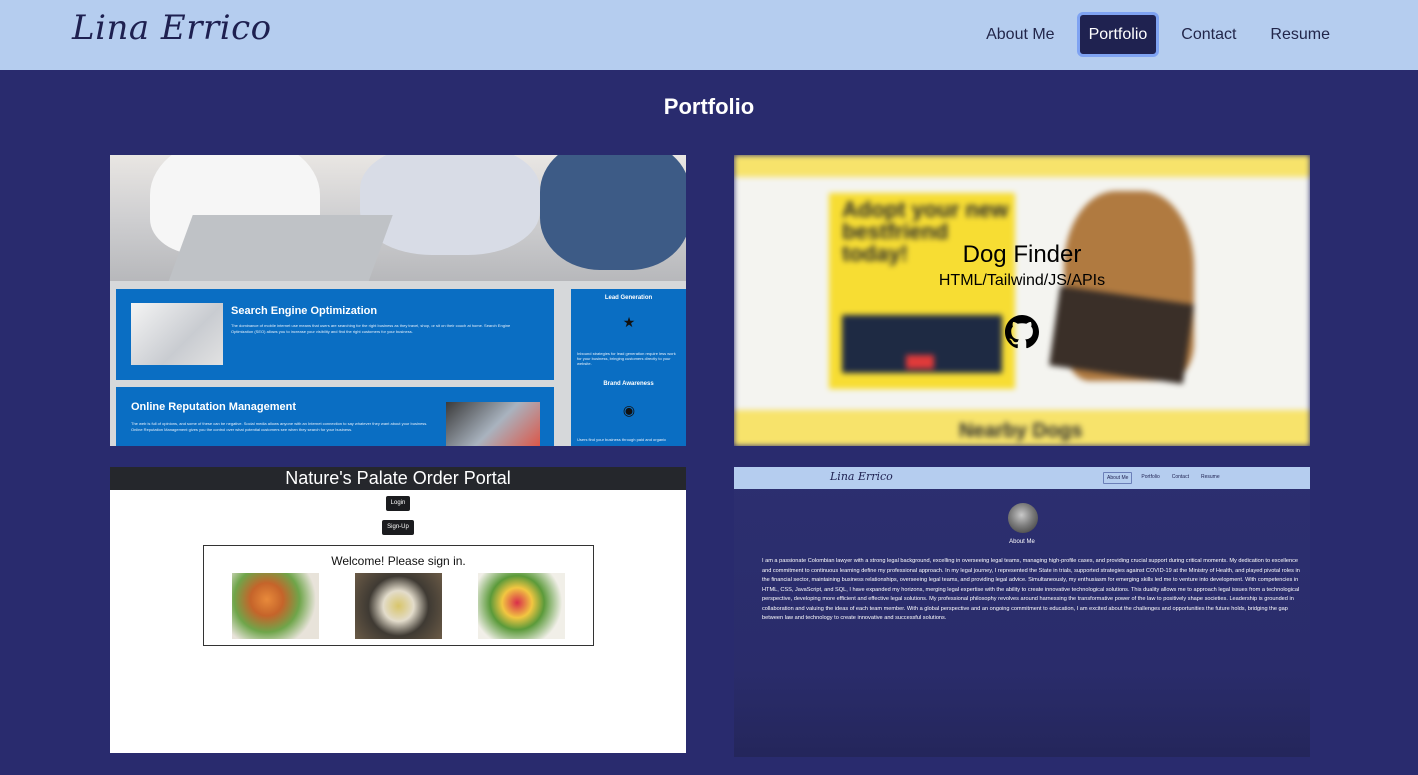  I want to click on mini-nav-portfolio: Portfolio, so click(1150, 477).